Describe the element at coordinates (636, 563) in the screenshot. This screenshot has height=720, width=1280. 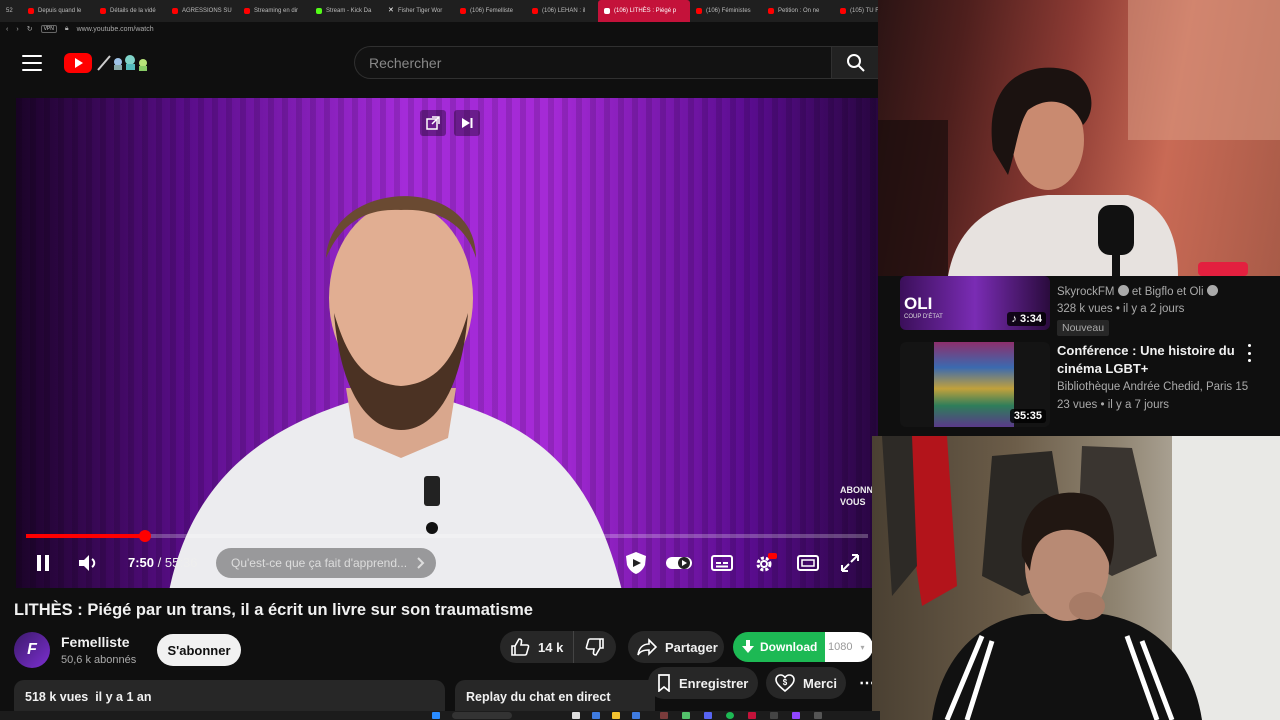
I see `sponsorblock-button` at that location.